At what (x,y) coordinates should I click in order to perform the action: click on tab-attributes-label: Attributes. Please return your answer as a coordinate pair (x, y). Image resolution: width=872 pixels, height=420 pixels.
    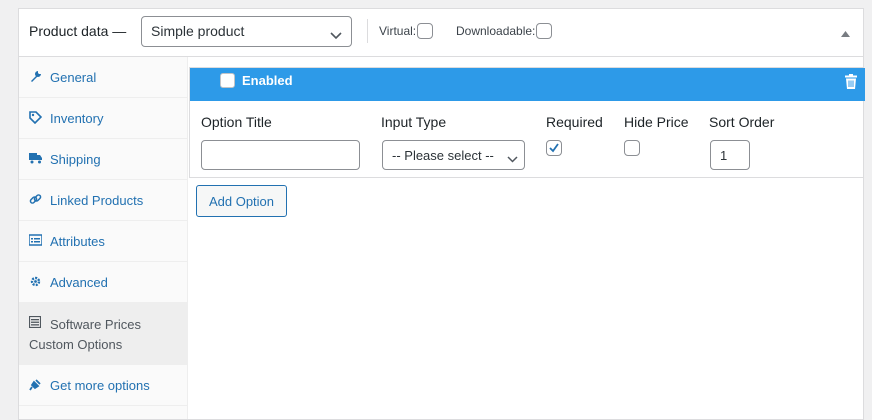
    Looking at the image, I should click on (77, 241).